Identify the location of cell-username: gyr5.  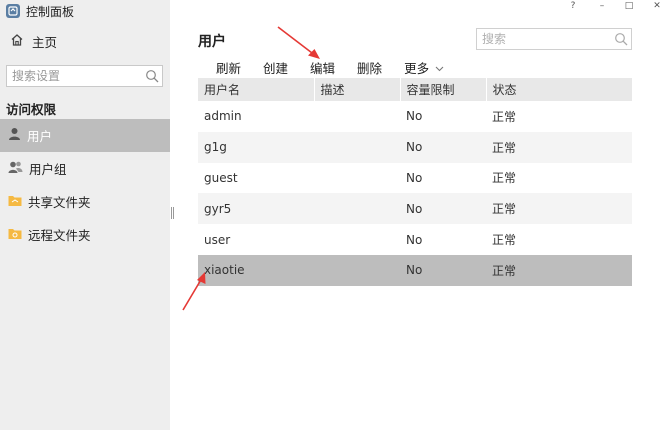
(256, 209).